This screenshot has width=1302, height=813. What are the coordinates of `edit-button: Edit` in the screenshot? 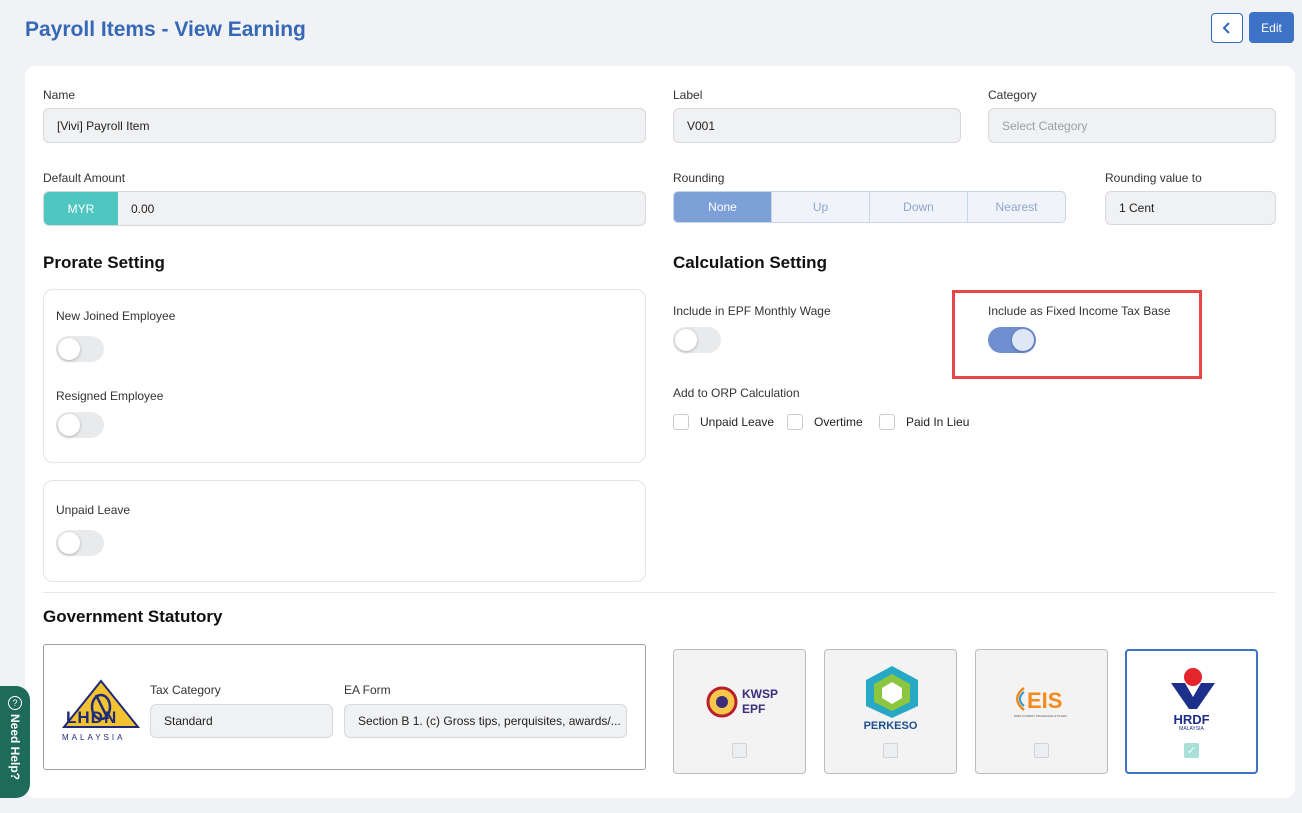 It's located at (1271, 27).